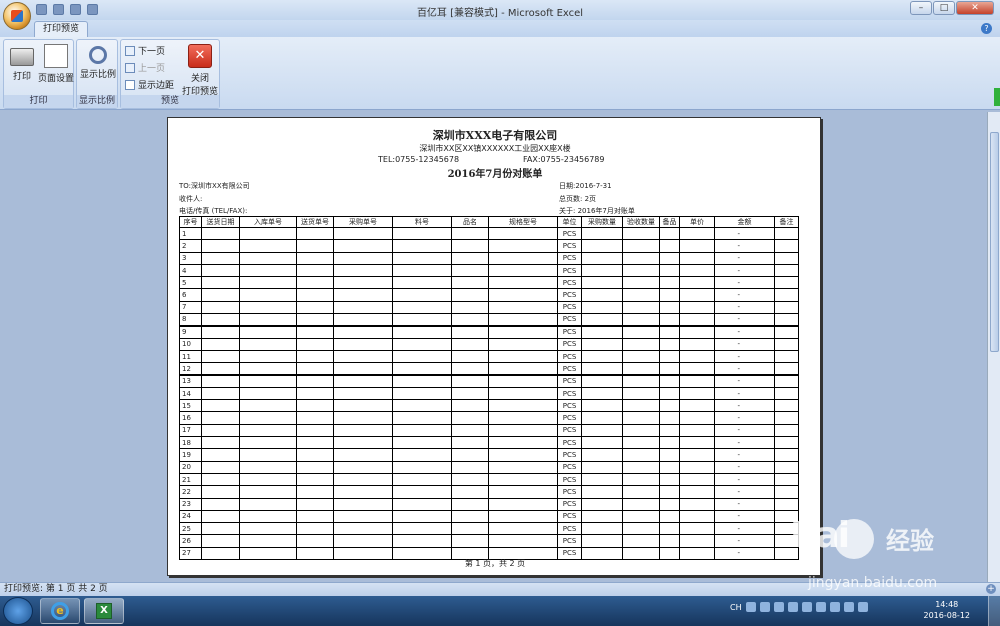 This screenshot has height=626, width=1000. What do you see at coordinates (61, 29) in the screenshot?
I see `tab-print-preview: 打印预览` at bounding box center [61, 29].